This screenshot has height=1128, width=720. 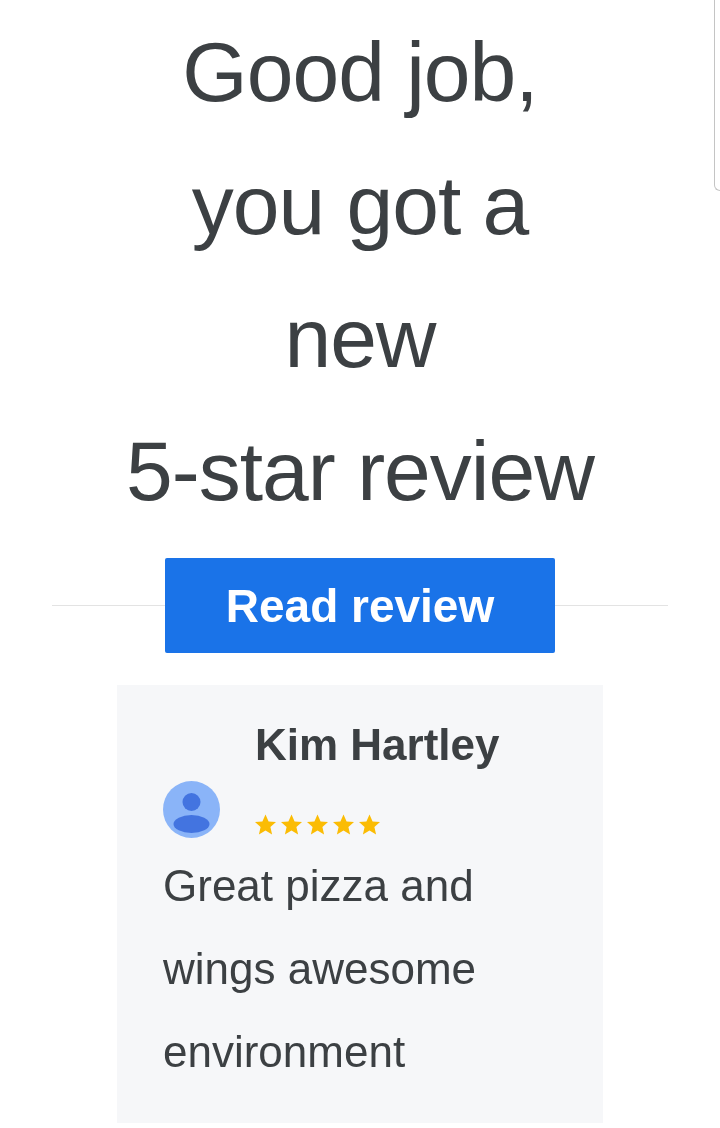 What do you see at coordinates (320, 969) in the screenshot?
I see `review-text: Great pizza and wings awesome environment` at bounding box center [320, 969].